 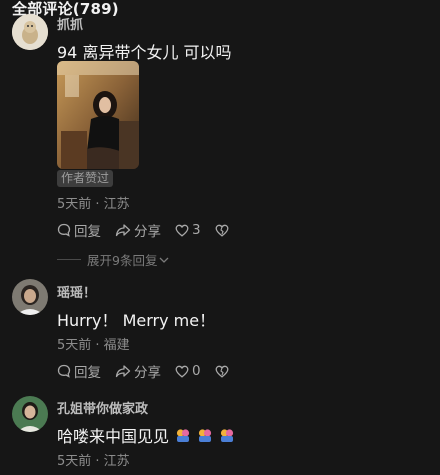 I want to click on like-button: 0, so click(x=188, y=371).